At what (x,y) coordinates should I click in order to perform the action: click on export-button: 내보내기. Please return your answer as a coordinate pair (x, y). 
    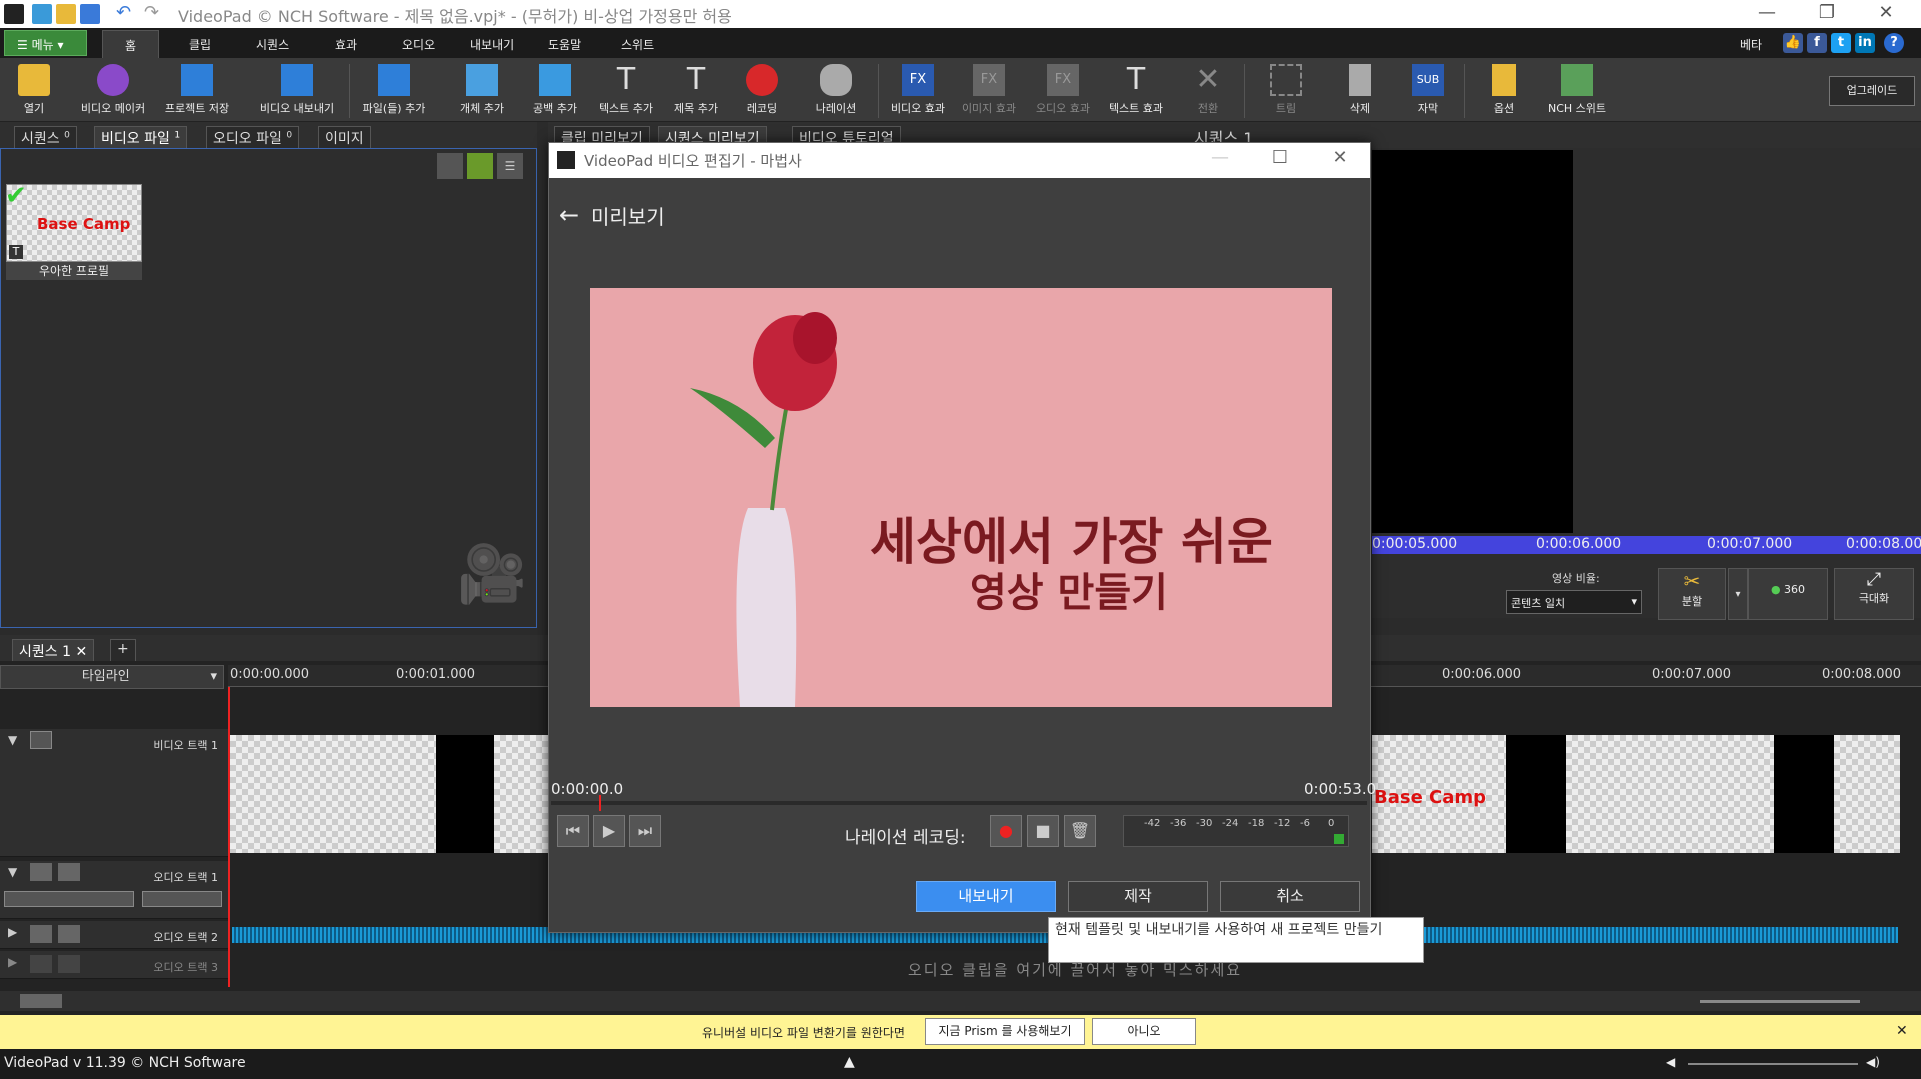
    Looking at the image, I should click on (986, 896).